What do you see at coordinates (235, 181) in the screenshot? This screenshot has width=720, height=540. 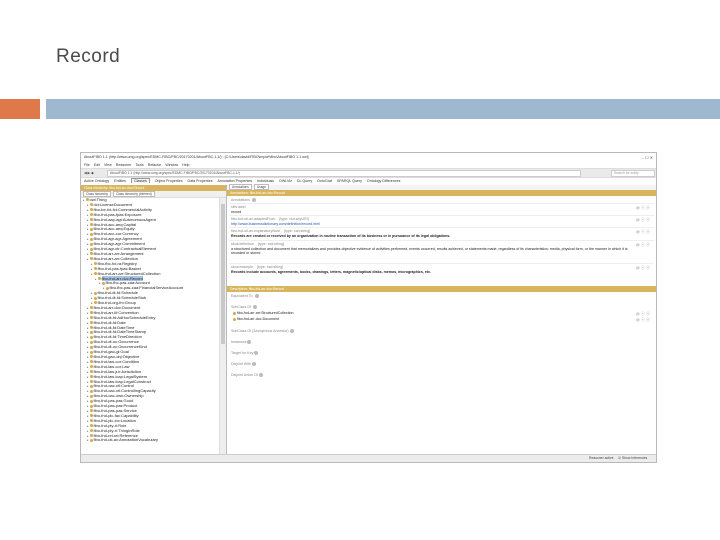 I see `workspace-tab: Annotation Properties` at bounding box center [235, 181].